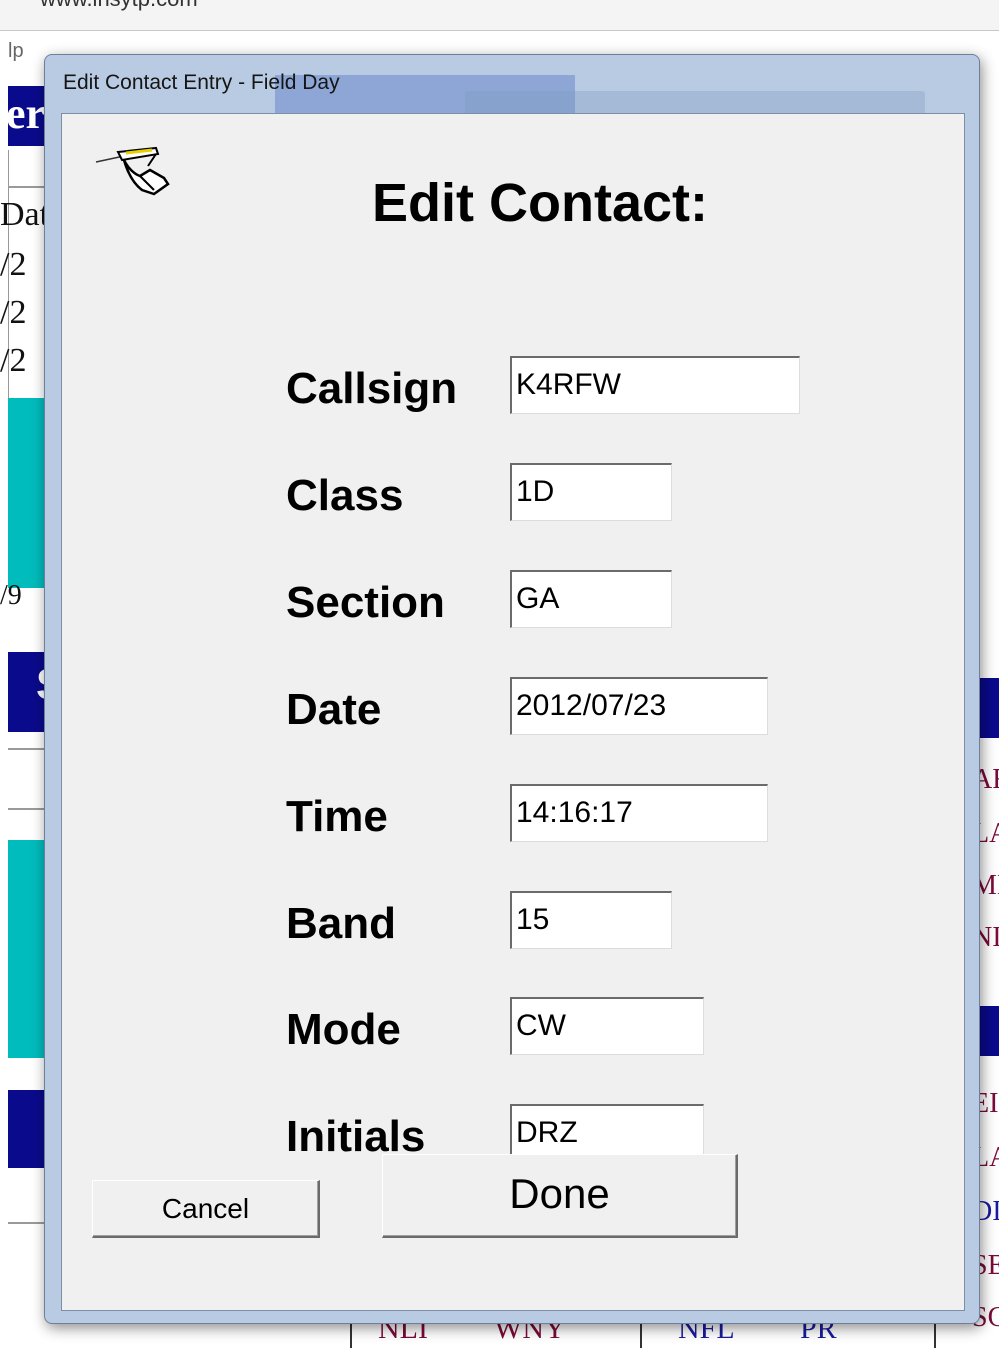 The image size is (999, 1348). I want to click on mode-label: Mode, so click(343, 1029).